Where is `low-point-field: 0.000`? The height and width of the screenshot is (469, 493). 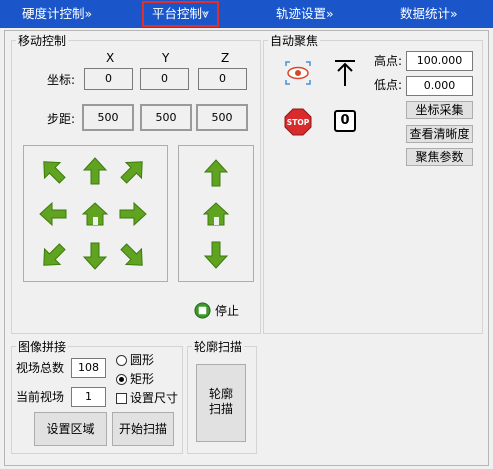
low-point-field: 0.000 is located at coordinates (439, 86).